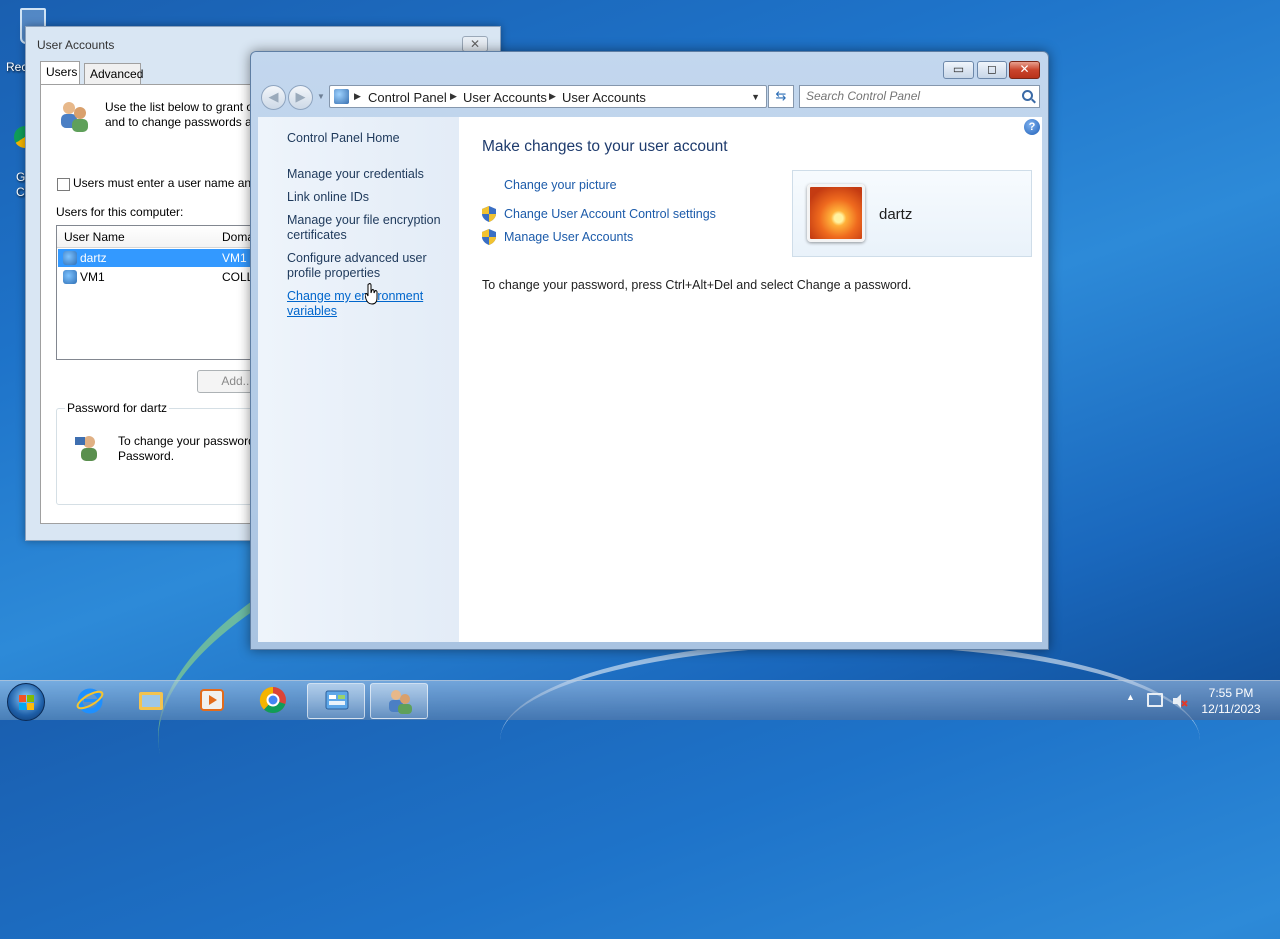  What do you see at coordinates (605, 146) in the screenshot?
I see `page-title: Make changes to your user account` at bounding box center [605, 146].